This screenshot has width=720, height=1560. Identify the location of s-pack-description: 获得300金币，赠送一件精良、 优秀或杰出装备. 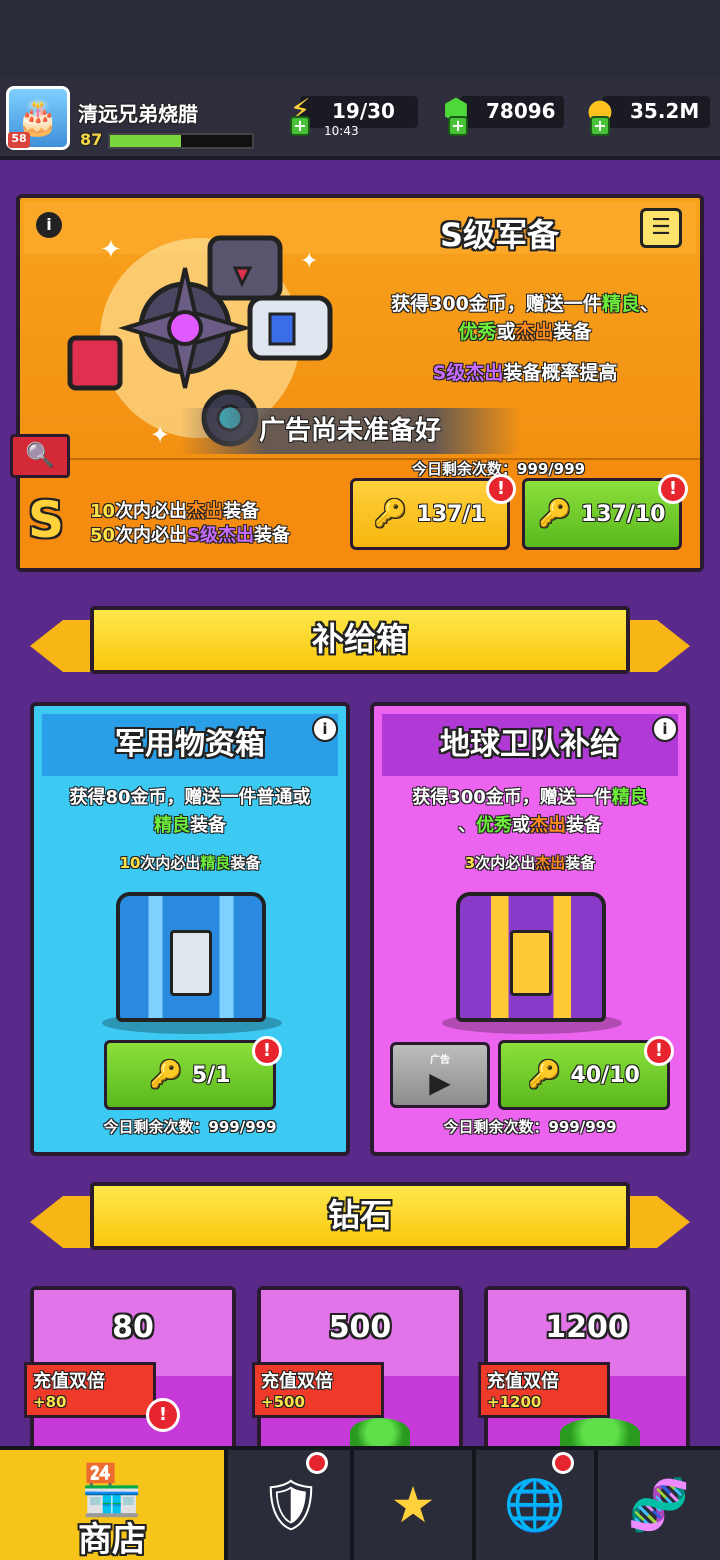
(525, 318).